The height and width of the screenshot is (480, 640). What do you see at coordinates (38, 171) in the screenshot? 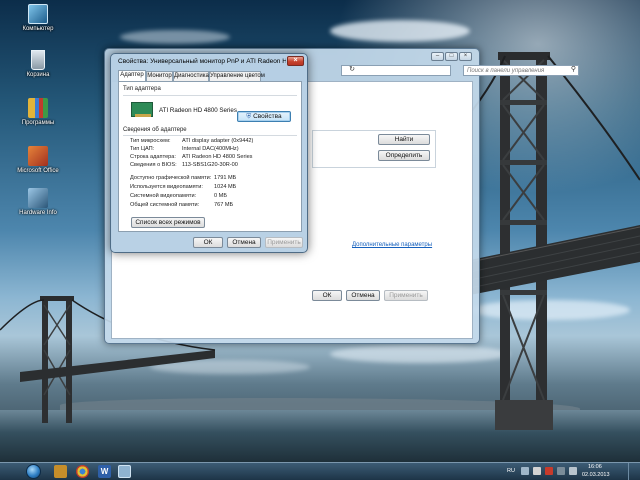
I see `desktop-icon-label: Microsoft Office` at bounding box center [38, 171].